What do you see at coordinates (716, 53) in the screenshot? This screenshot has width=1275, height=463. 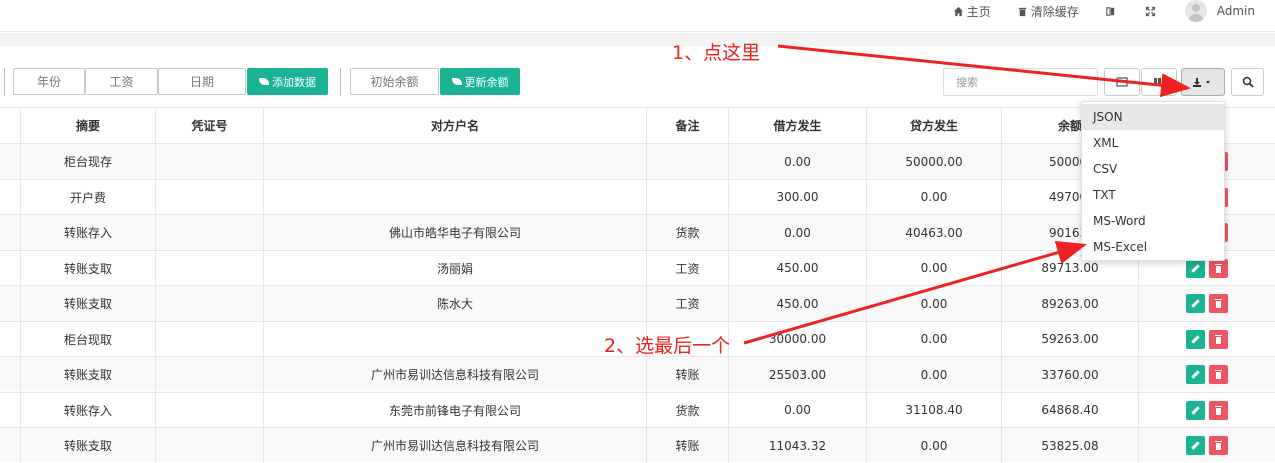 I see `annotation-step1: 1、点这里` at bounding box center [716, 53].